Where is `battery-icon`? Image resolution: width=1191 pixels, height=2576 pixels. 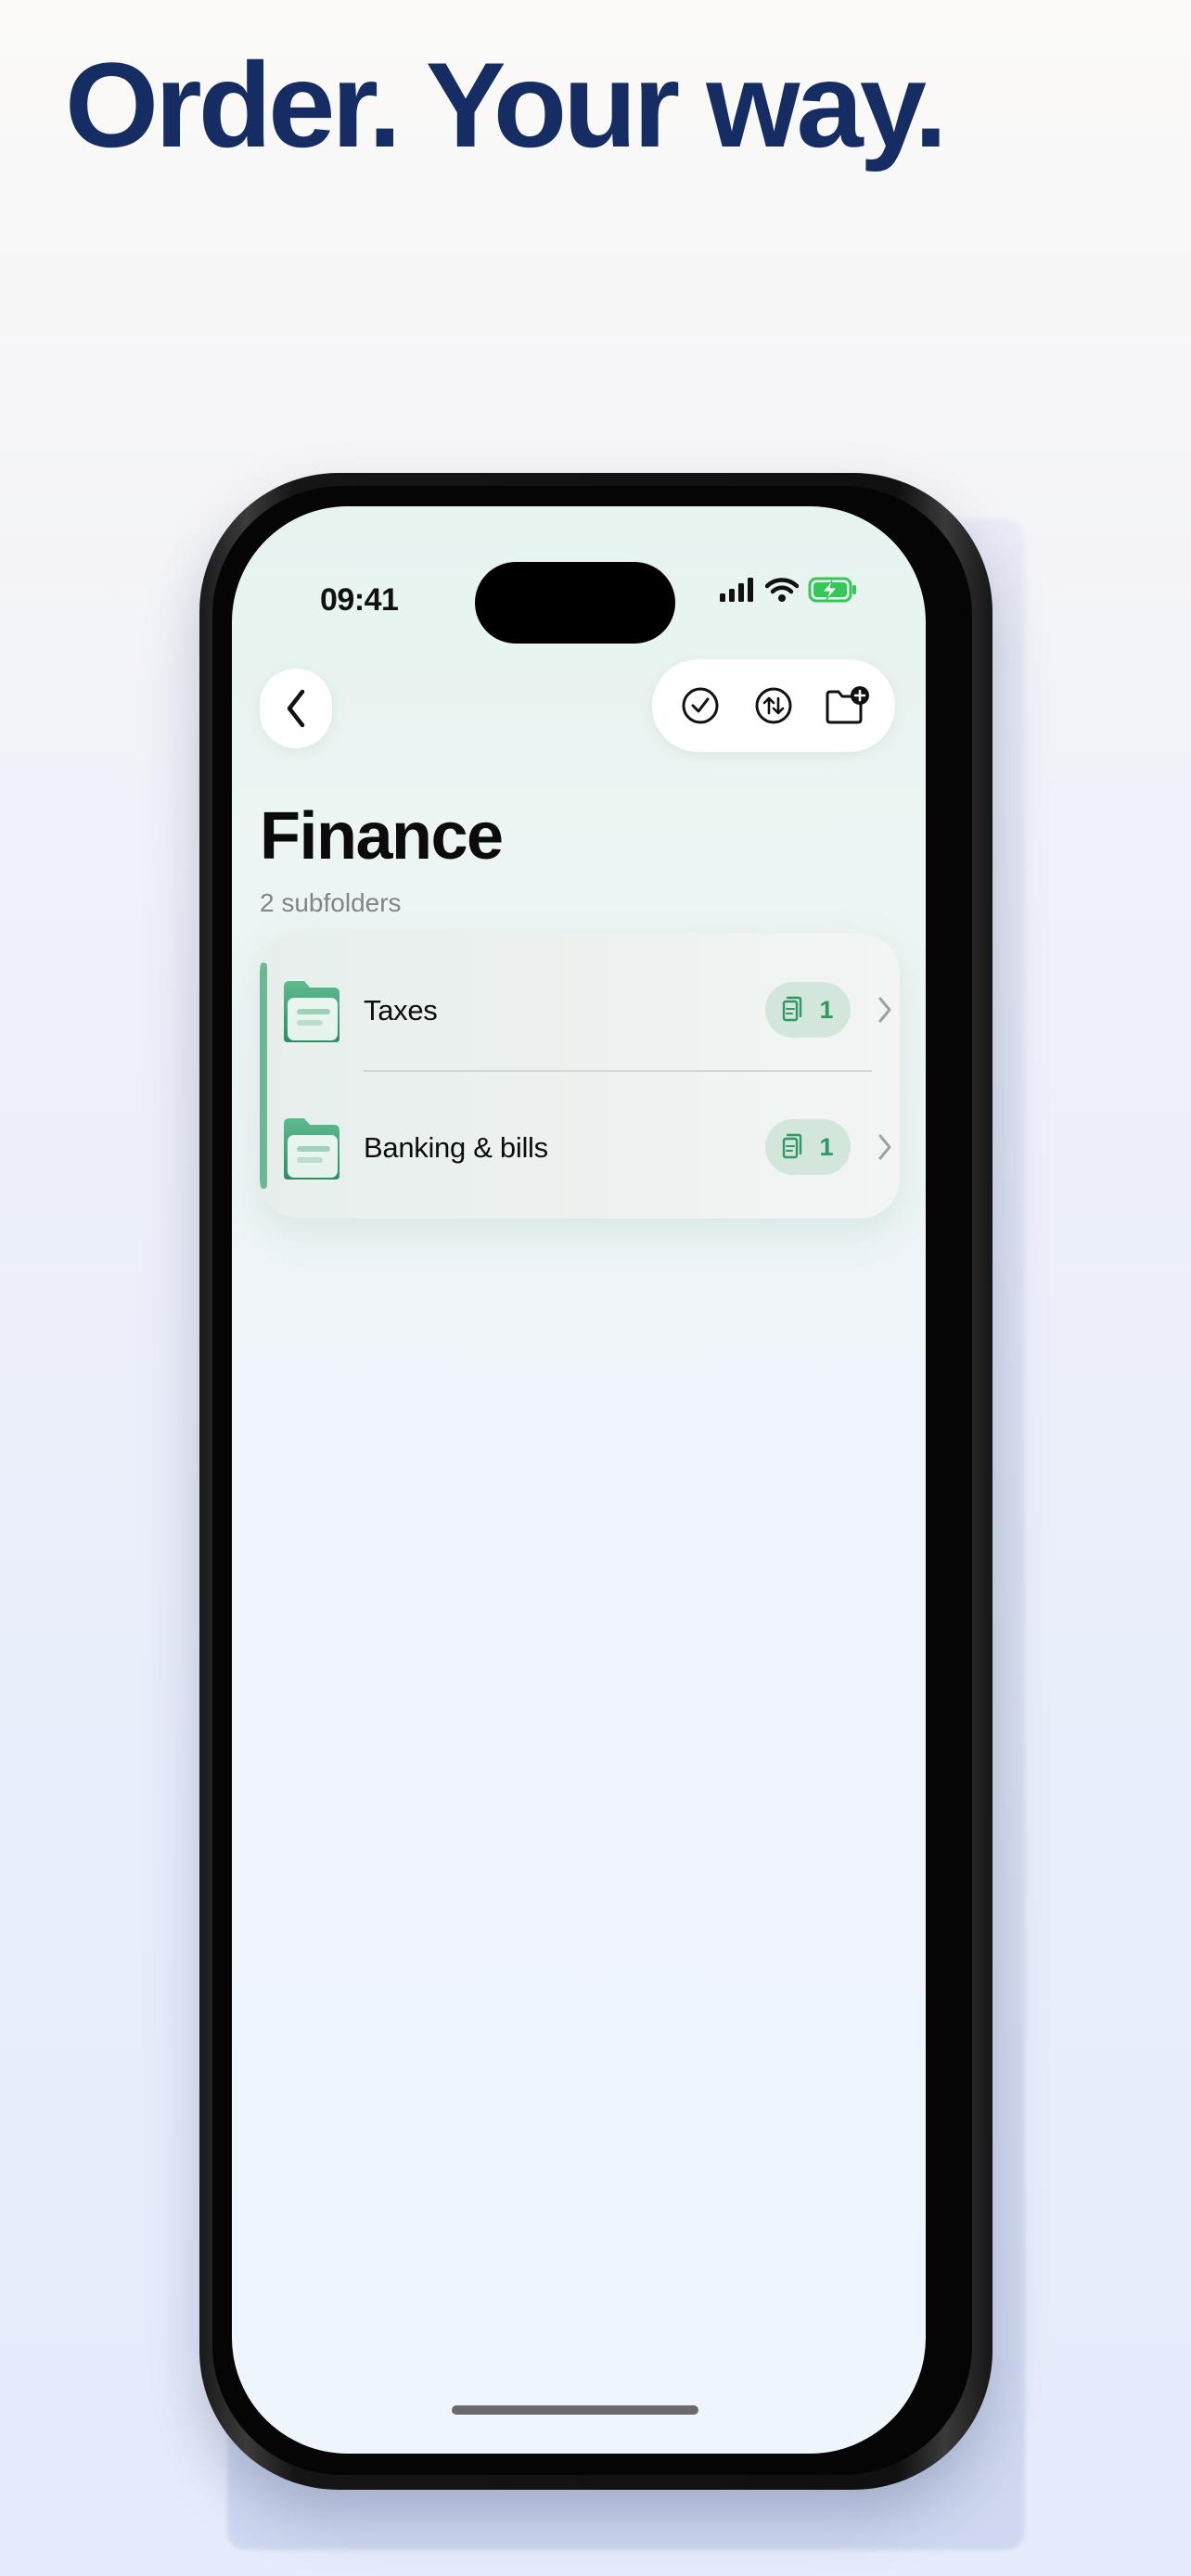
battery-icon is located at coordinates (832, 590).